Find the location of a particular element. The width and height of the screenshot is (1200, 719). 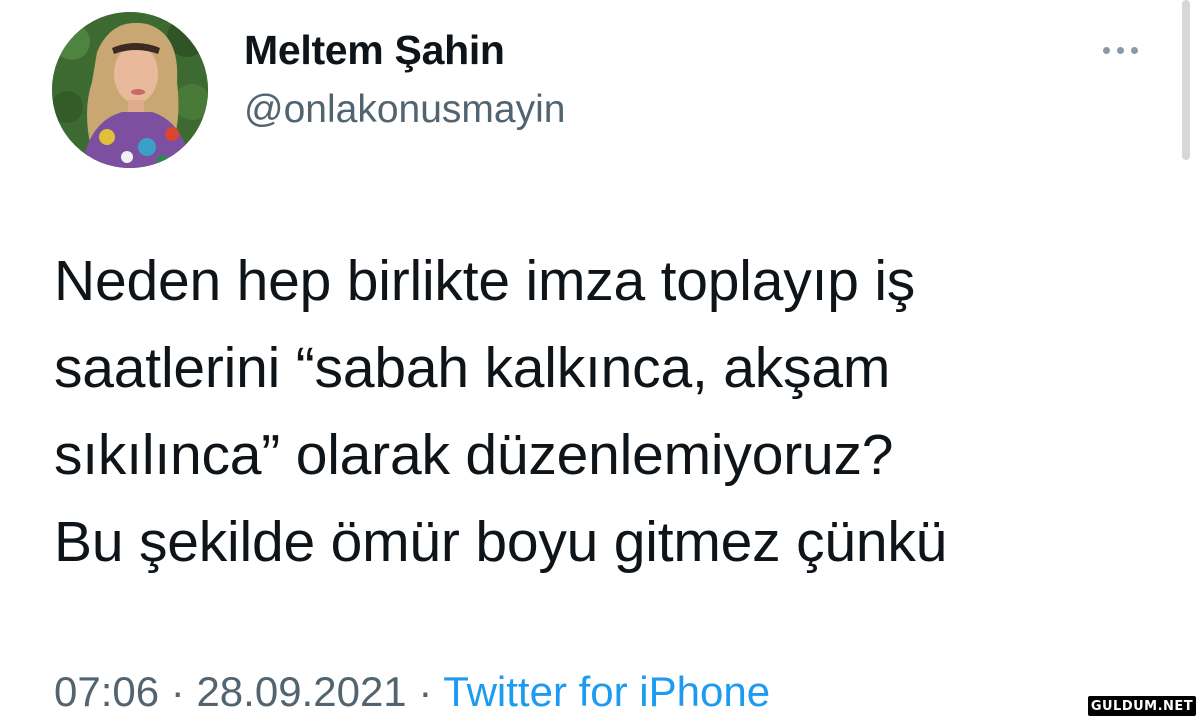

tweet-source-link: Twitter for iPhone is located at coordinates (606, 691).